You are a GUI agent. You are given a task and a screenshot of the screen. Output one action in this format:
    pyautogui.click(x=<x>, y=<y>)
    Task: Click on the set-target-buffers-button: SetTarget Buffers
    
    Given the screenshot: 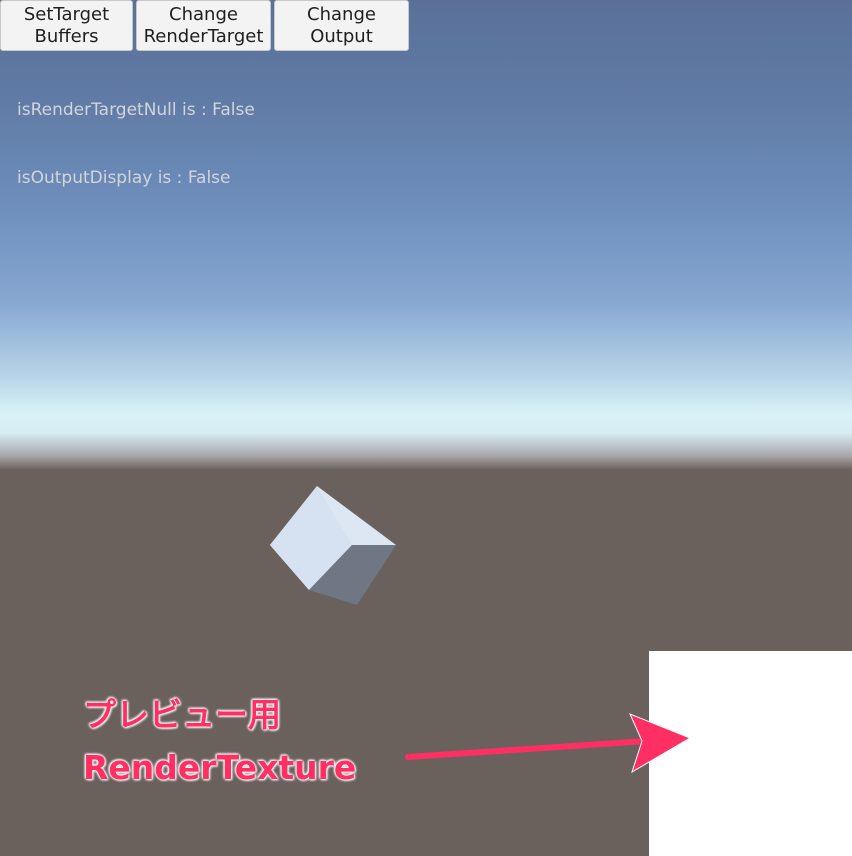 What is the action you would take?
    pyautogui.click(x=66, y=25)
    